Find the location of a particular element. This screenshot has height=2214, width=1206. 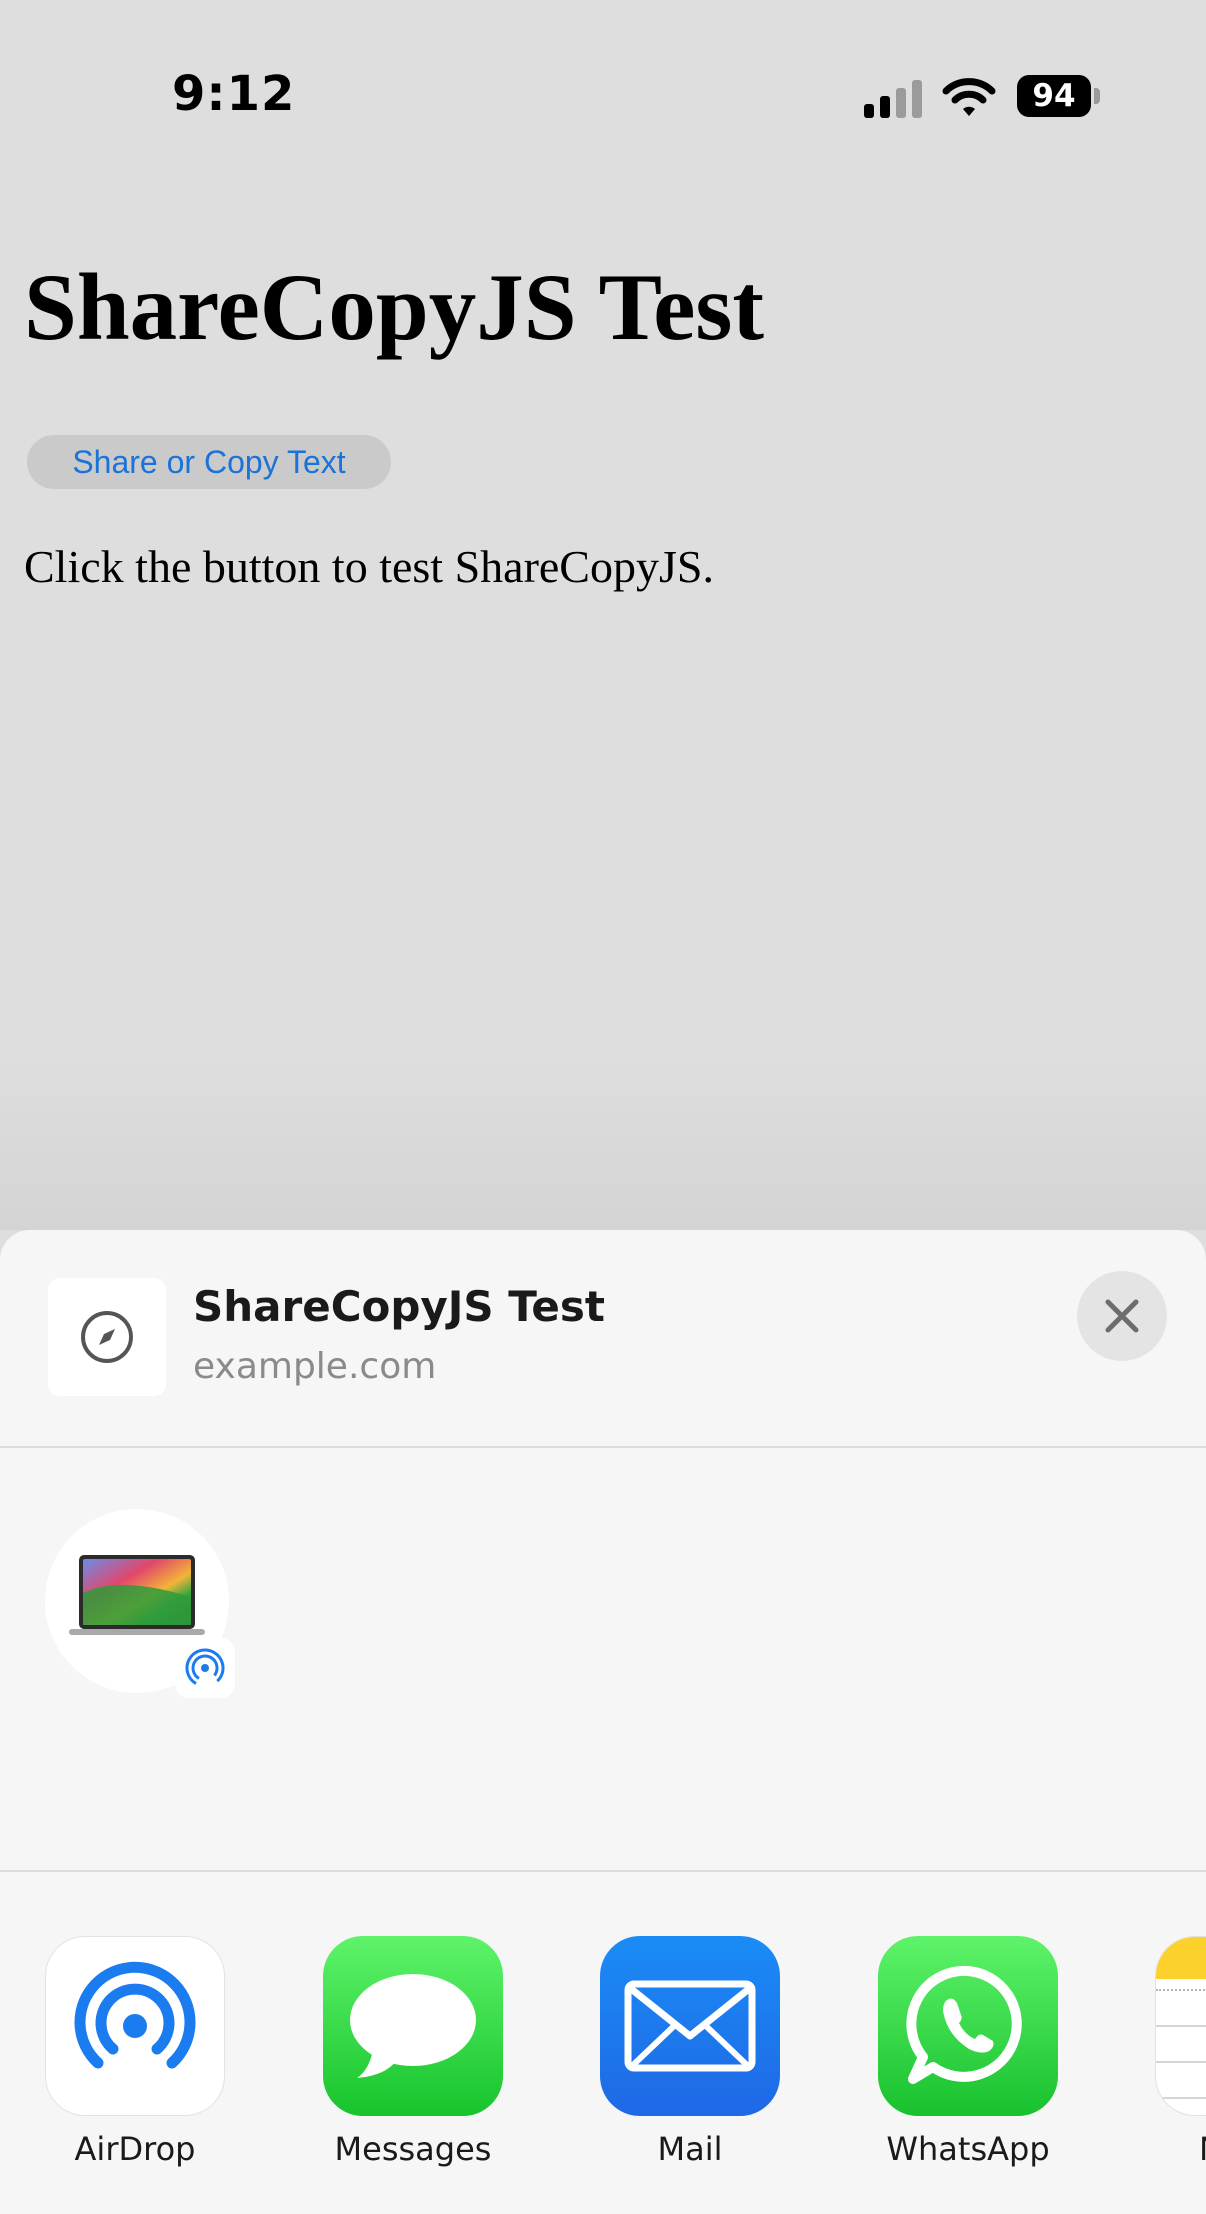

close-button is located at coordinates (1122, 1316).